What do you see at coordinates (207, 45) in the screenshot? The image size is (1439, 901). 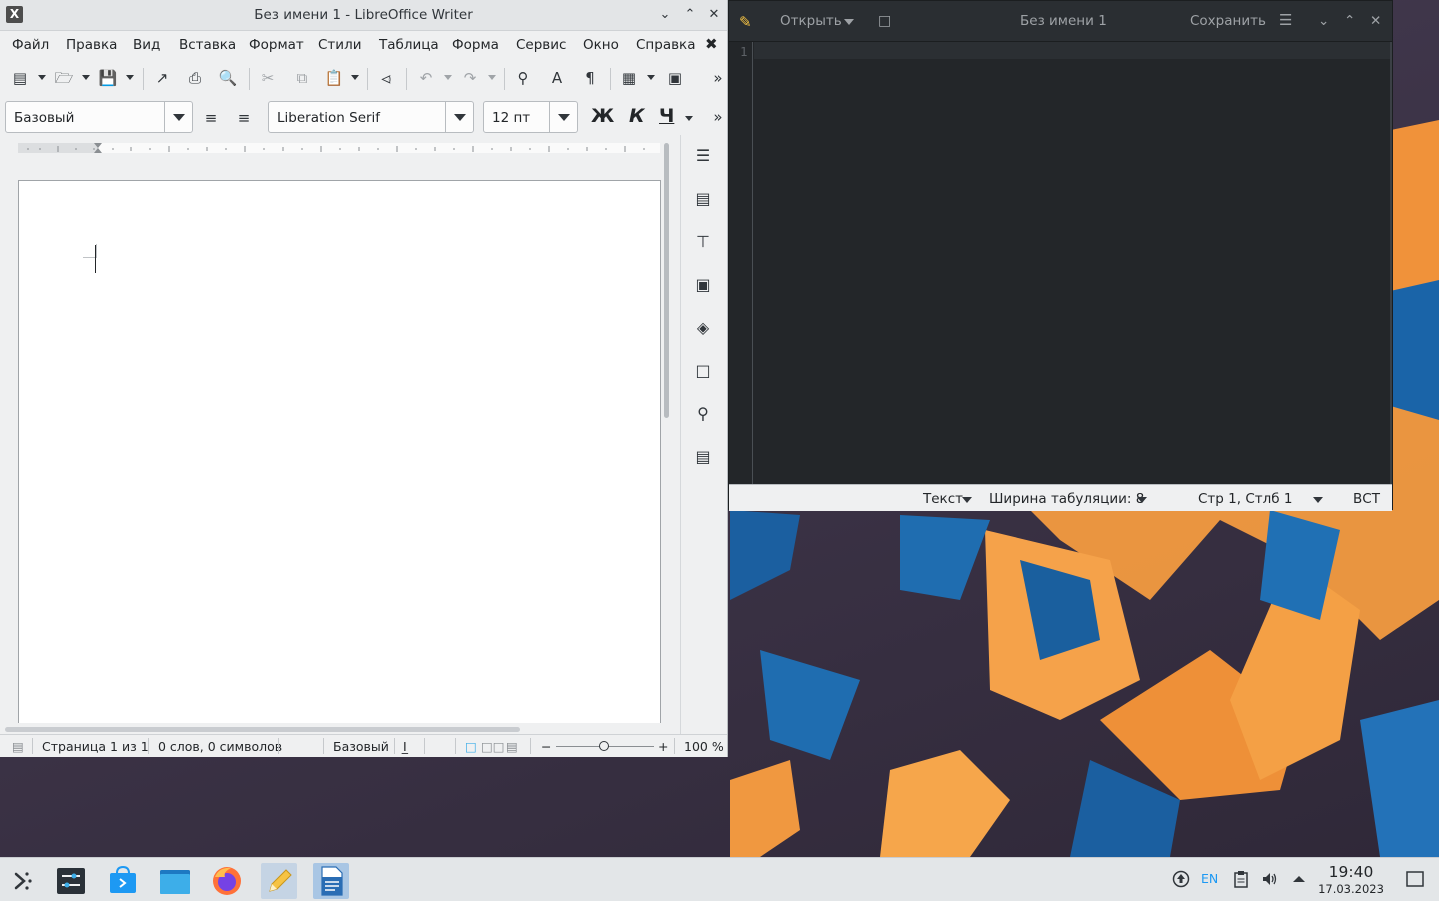 I see `menu-insert: Вставка` at bounding box center [207, 45].